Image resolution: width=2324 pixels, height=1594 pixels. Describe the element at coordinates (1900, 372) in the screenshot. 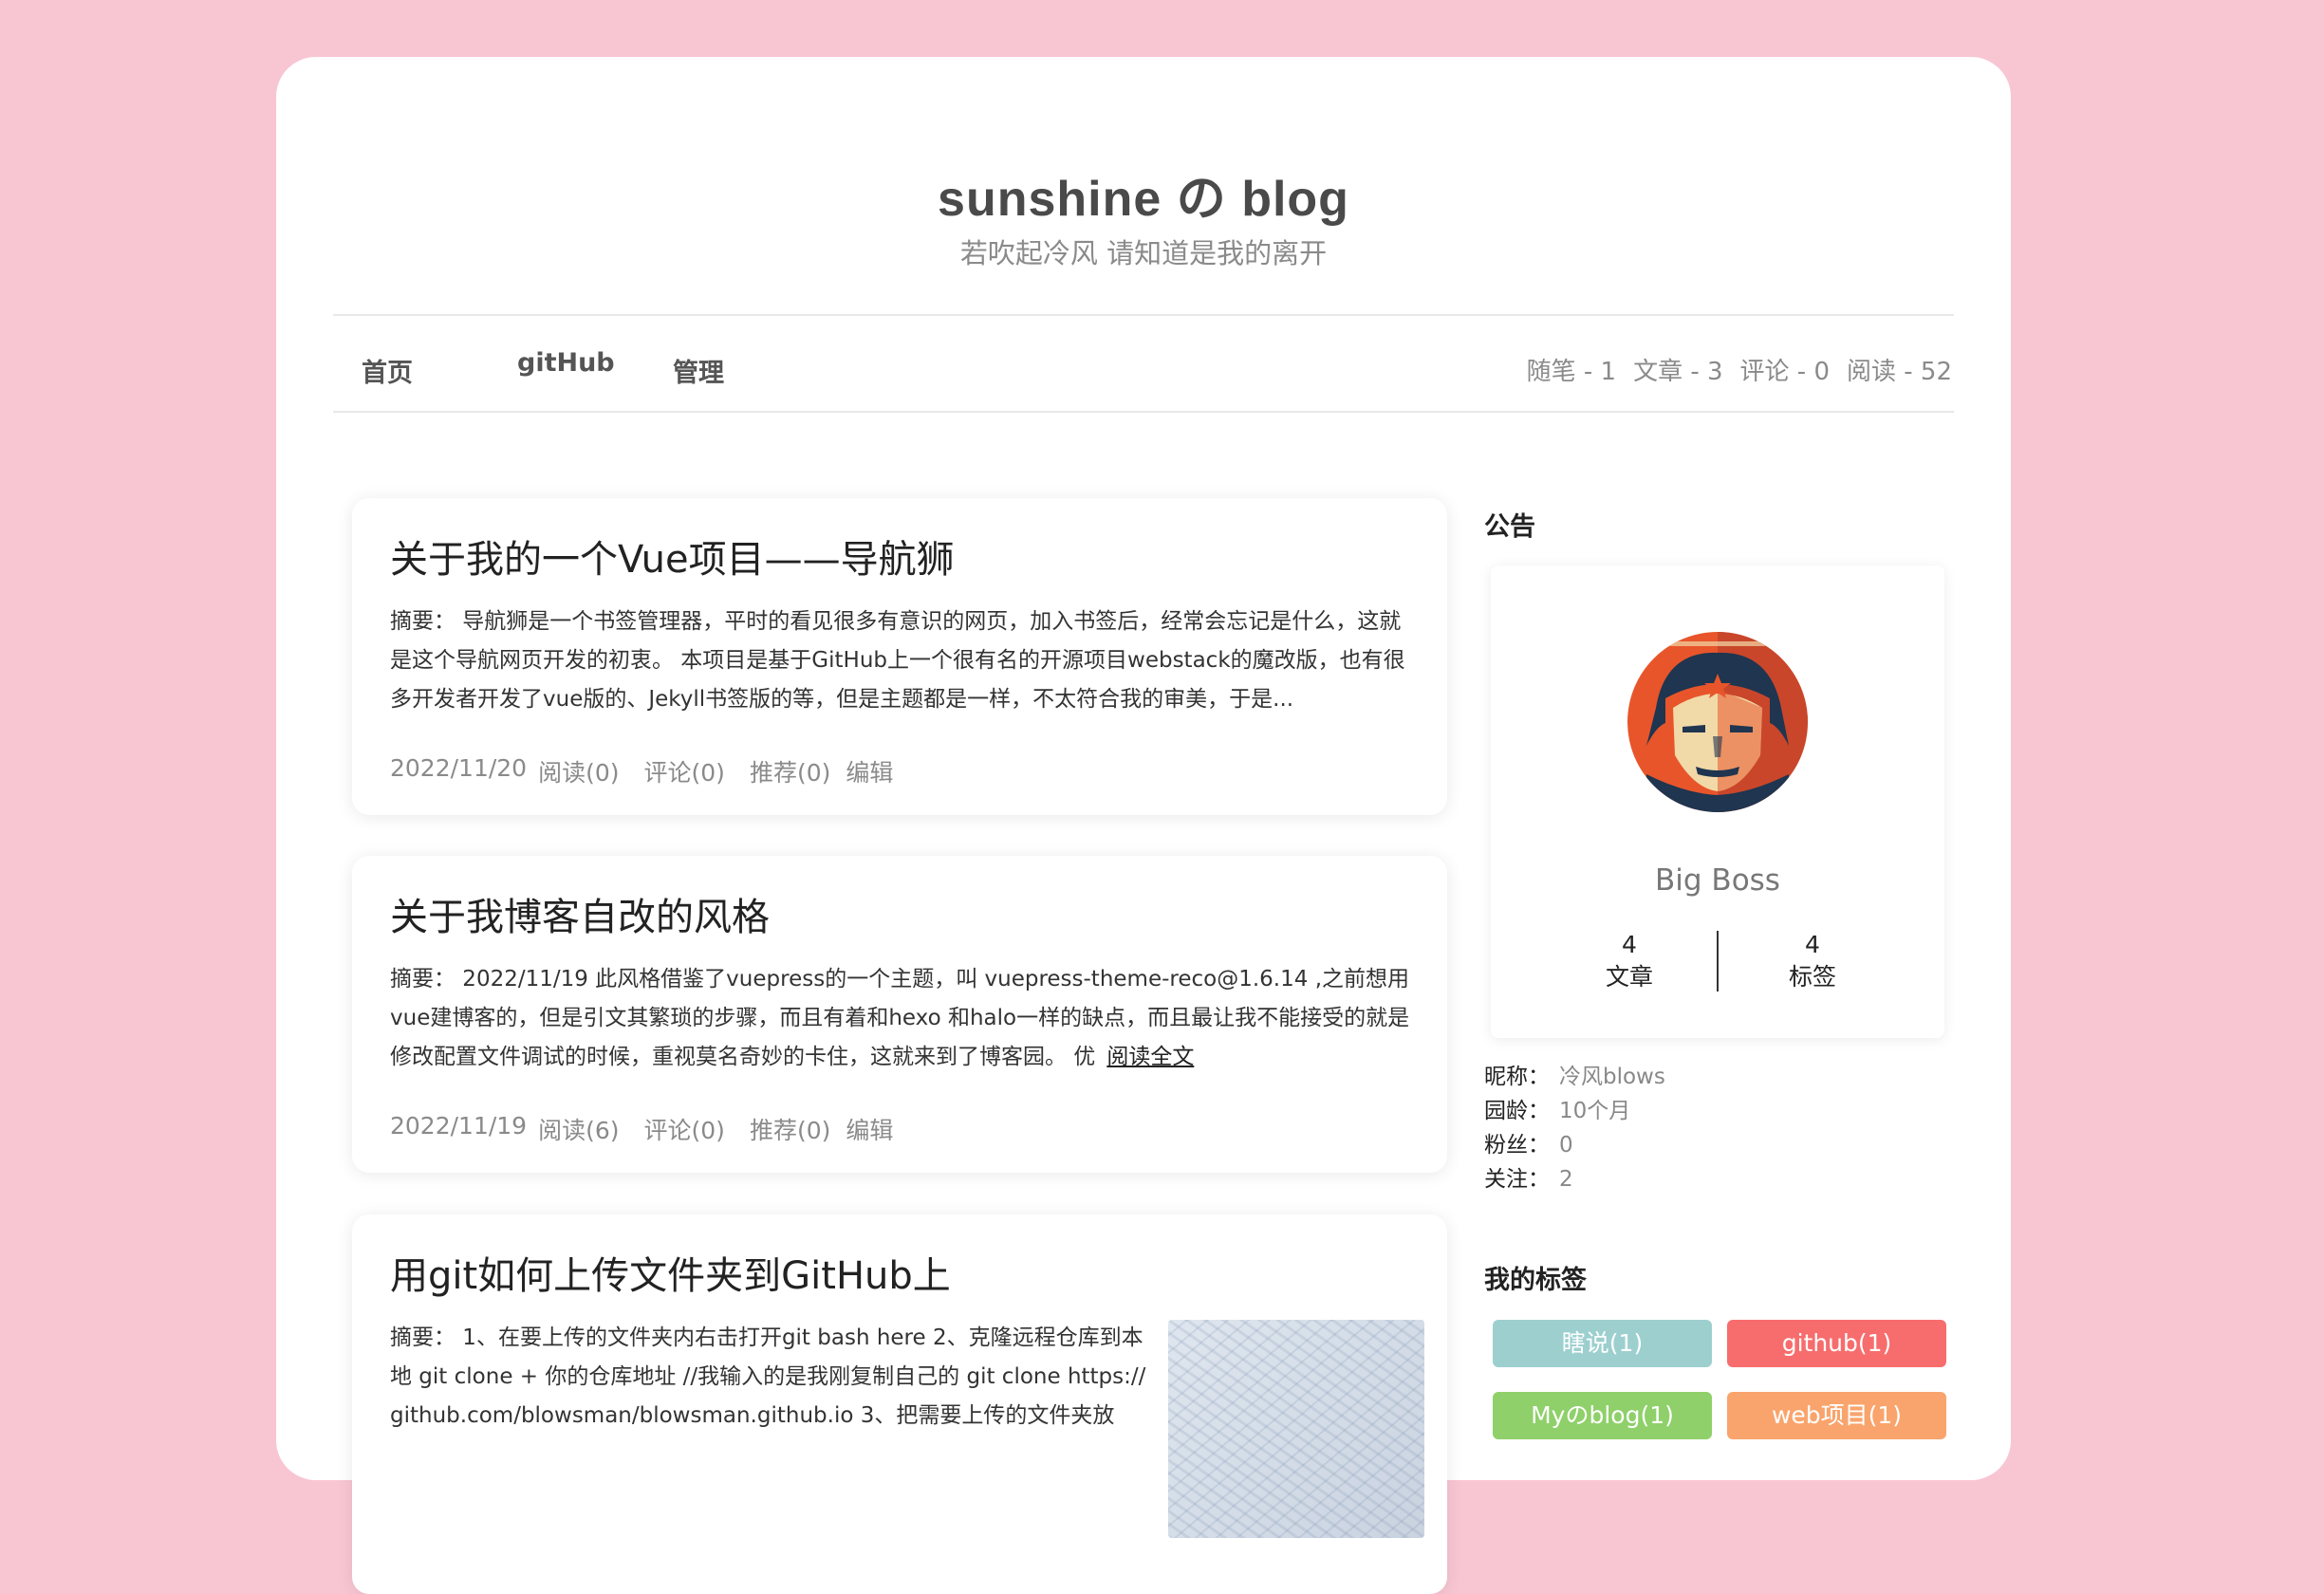

I see `stat-reads: 阅读 - 52` at that location.